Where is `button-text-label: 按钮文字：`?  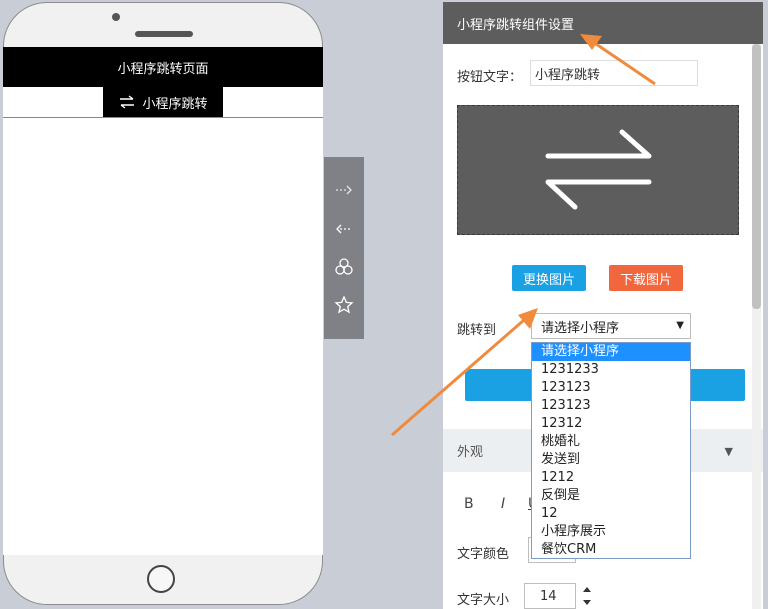
button-text-label: 按钮文字： is located at coordinates (490, 77).